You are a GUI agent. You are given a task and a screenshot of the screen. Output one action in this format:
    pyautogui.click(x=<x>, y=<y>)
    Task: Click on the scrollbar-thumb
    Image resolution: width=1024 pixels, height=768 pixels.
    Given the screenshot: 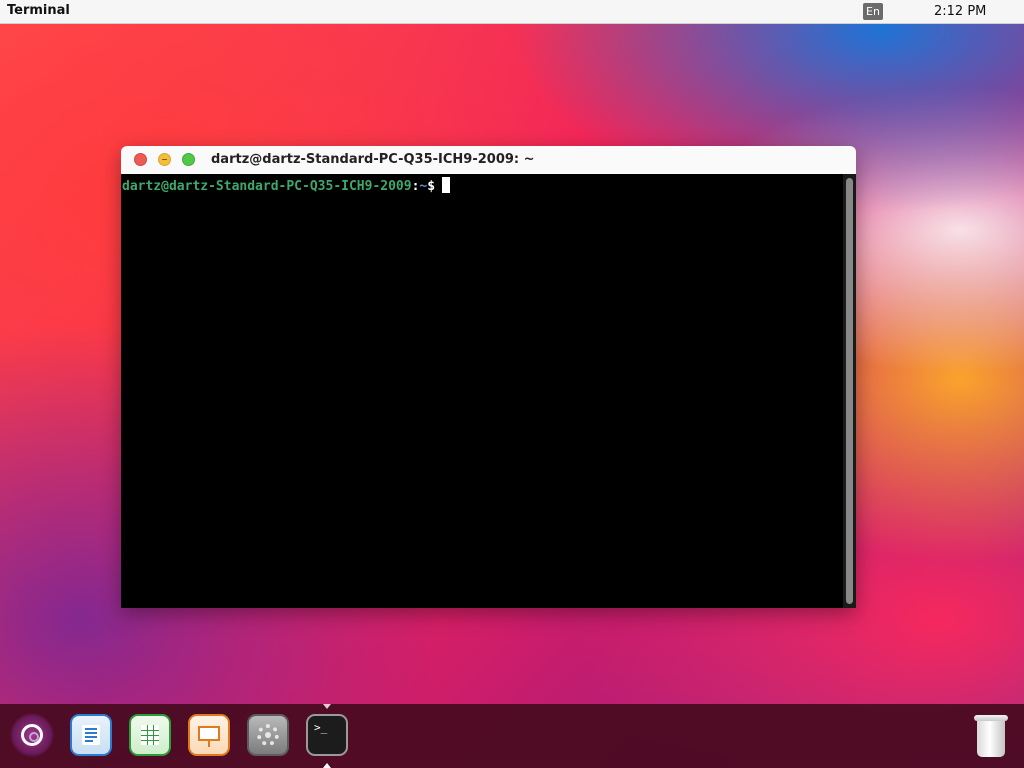 What is the action you would take?
    pyautogui.click(x=849, y=391)
    